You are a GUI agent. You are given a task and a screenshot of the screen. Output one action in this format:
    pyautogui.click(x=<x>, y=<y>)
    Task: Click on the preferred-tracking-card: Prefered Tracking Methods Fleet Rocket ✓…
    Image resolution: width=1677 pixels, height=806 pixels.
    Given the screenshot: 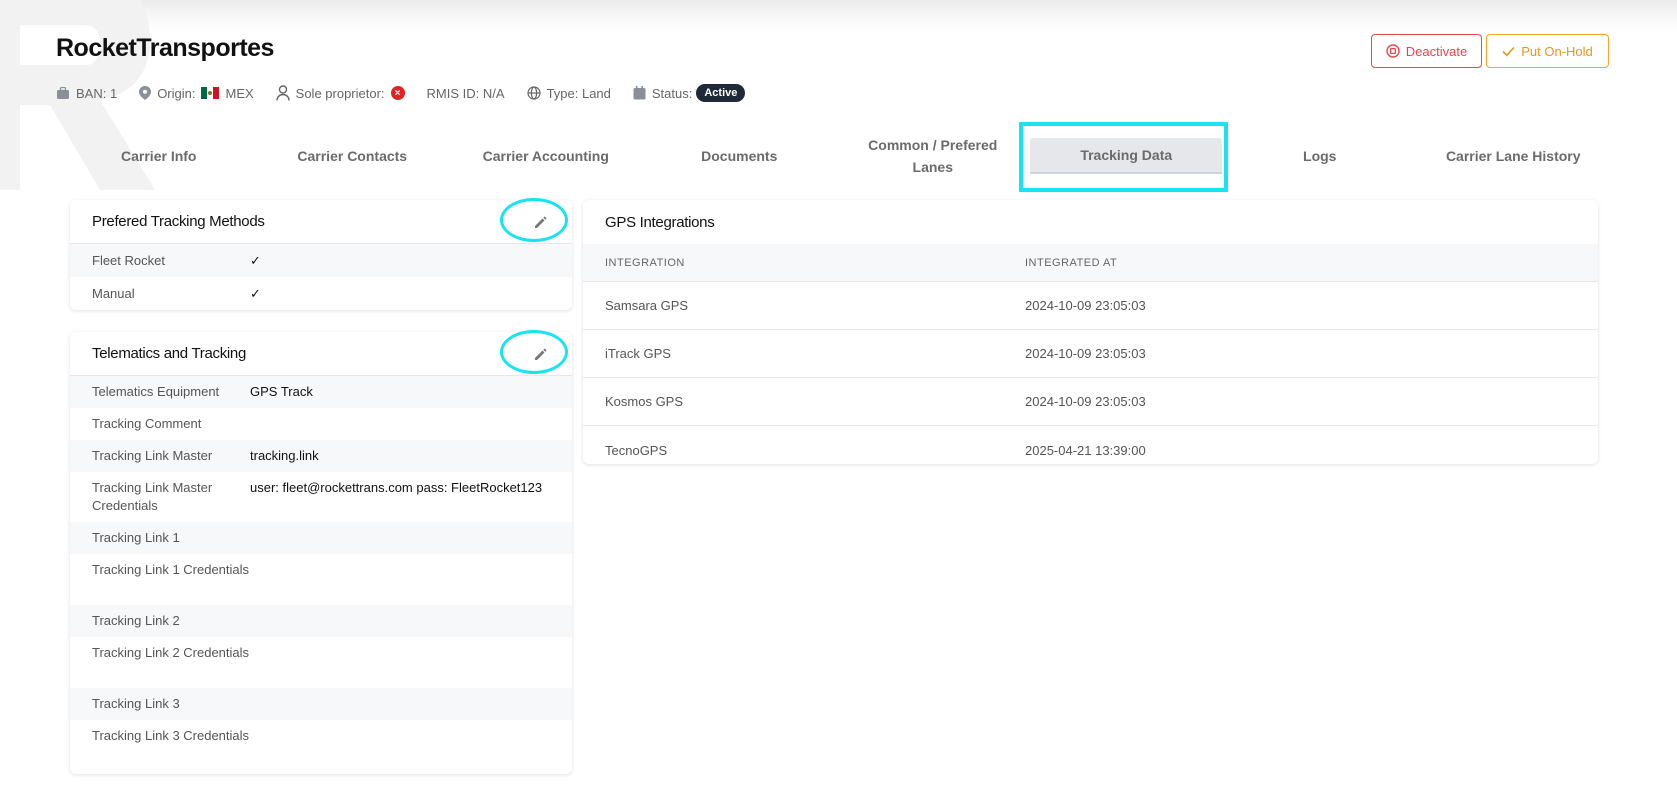 What is the action you would take?
    pyautogui.click(x=321, y=255)
    